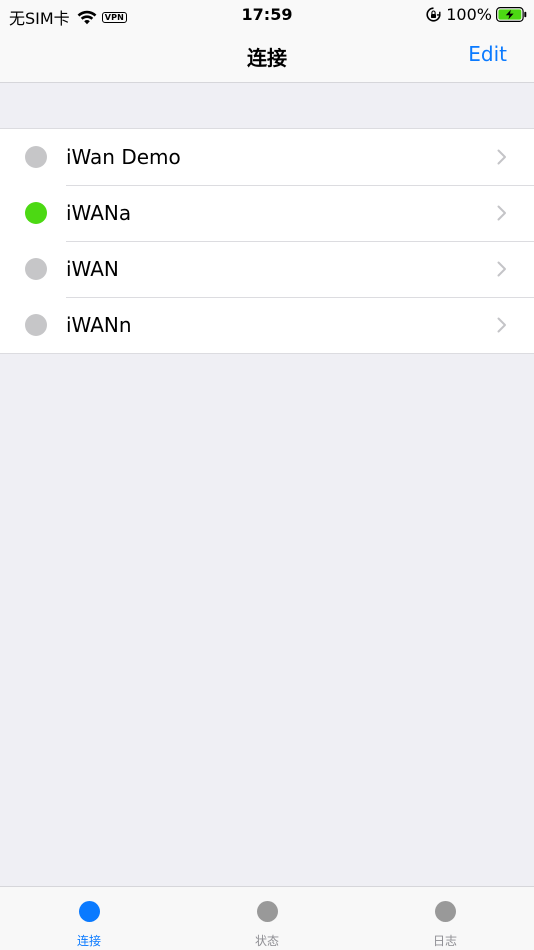 Image resolution: width=534 pixels, height=950 pixels. I want to click on connection-name: iWANa, so click(99, 213).